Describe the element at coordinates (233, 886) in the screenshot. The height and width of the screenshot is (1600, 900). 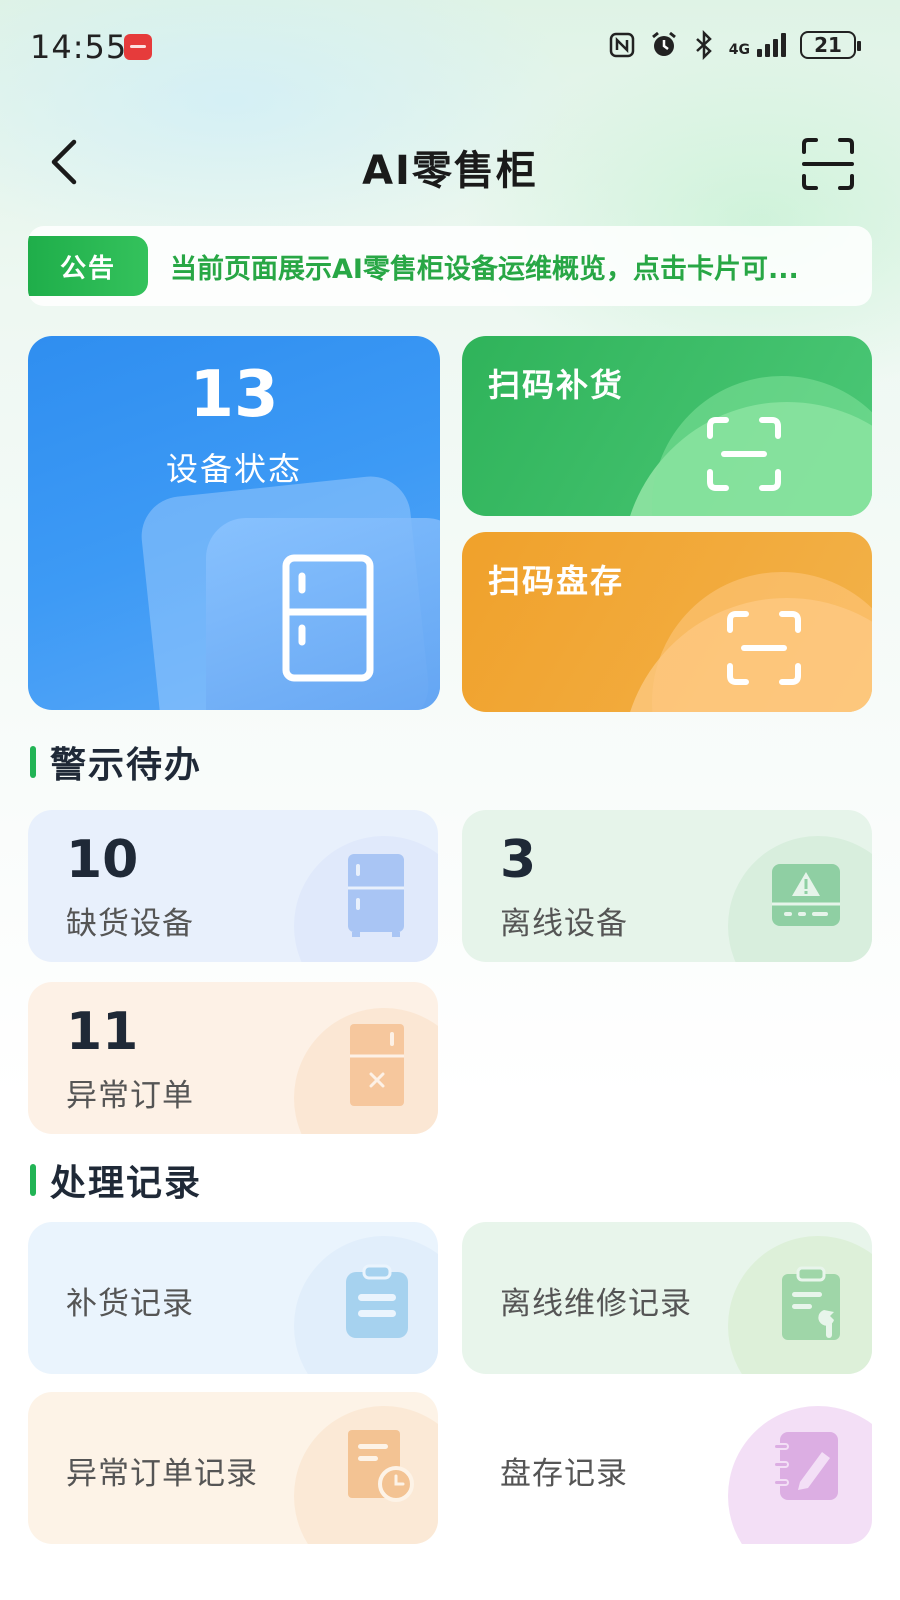
I see `out-of-stock-card: 10 缺货设备` at that location.